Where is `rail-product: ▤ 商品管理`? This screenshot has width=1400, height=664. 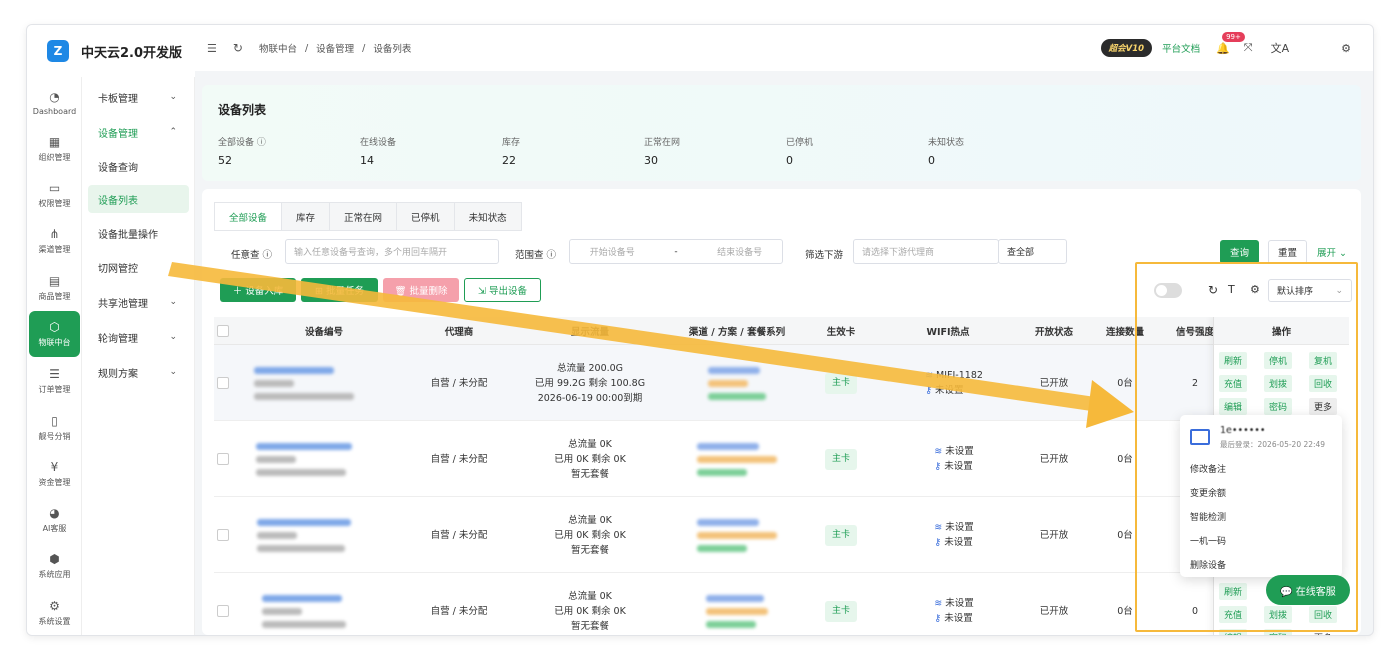 rail-product: ▤ 商品管理 is located at coordinates (54, 288).